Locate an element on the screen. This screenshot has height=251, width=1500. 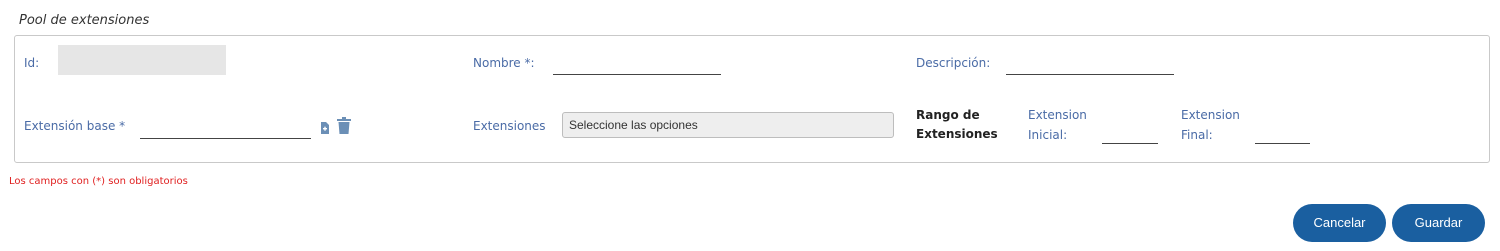
trash-icon is located at coordinates (344, 127).